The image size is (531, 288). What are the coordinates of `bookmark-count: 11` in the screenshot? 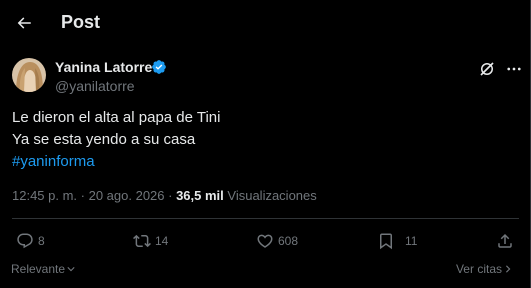 It's located at (411, 241).